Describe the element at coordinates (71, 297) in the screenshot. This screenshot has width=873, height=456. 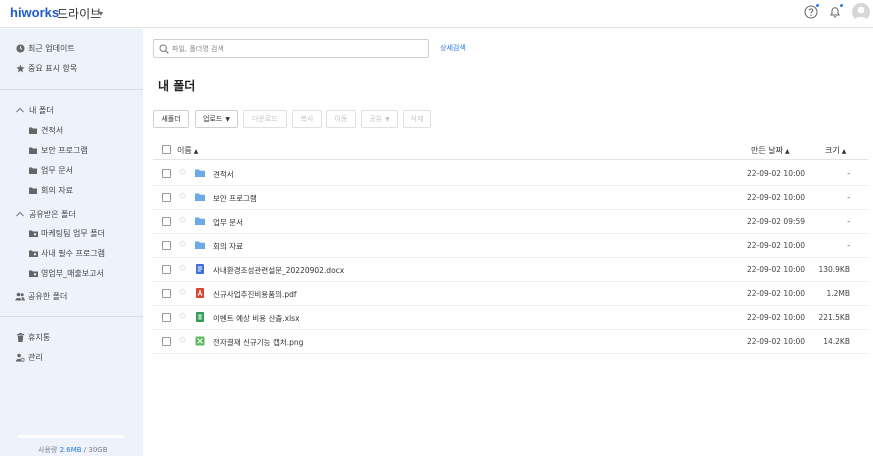
I see `sidebar-item-shared-folder: 공유한 폴더` at that location.